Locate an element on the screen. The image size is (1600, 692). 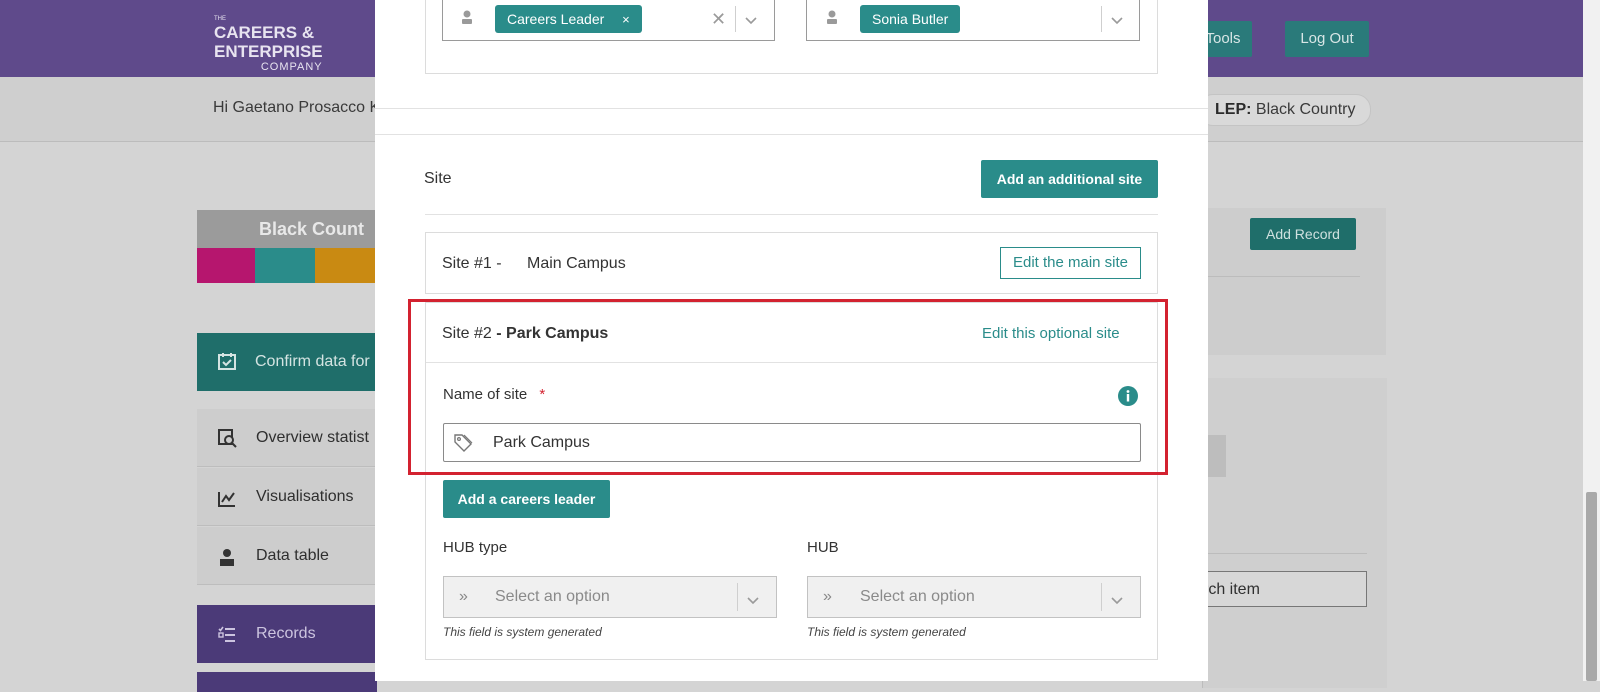
add-record-button: Add Record is located at coordinates (1303, 234).